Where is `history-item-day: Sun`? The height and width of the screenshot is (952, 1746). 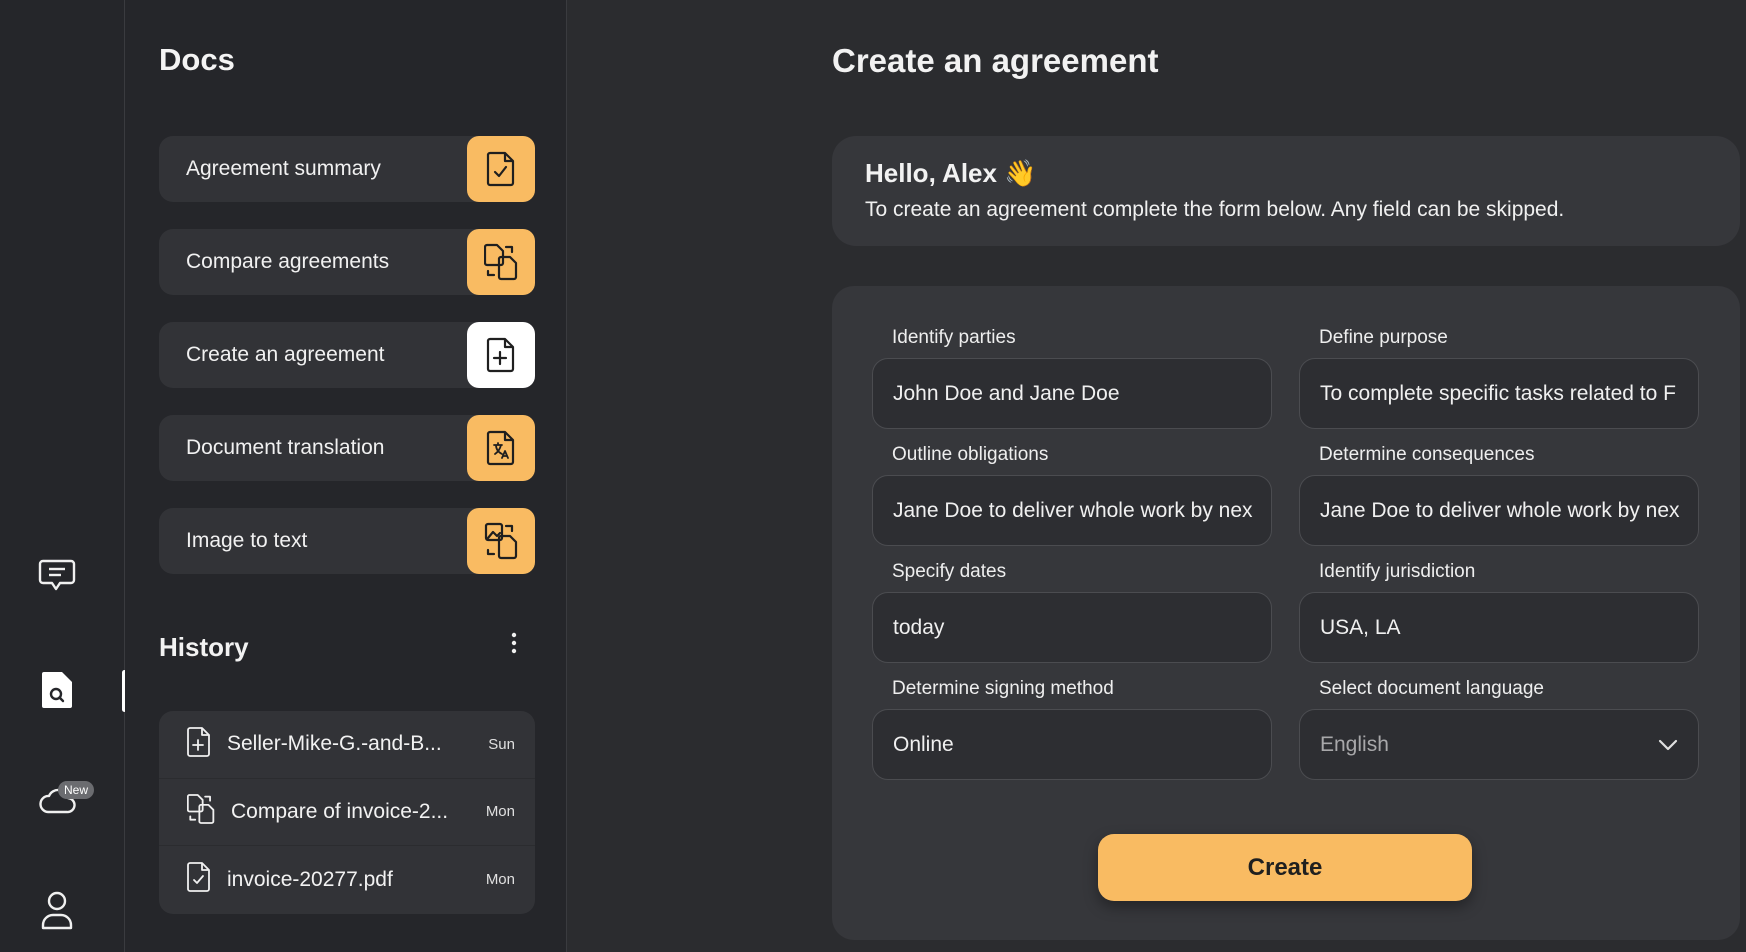 history-item-day: Sun is located at coordinates (501, 744).